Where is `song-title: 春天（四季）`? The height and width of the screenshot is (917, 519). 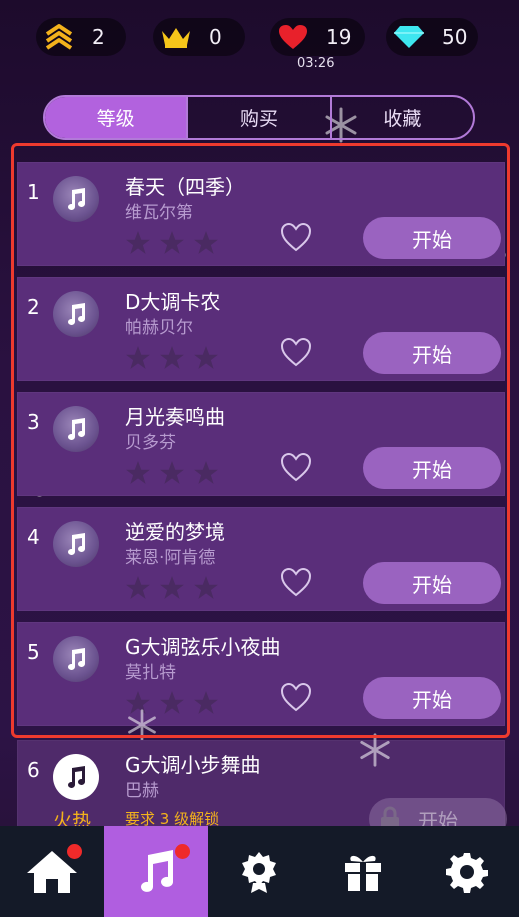
song-title: 春天（四季） is located at coordinates (185, 187).